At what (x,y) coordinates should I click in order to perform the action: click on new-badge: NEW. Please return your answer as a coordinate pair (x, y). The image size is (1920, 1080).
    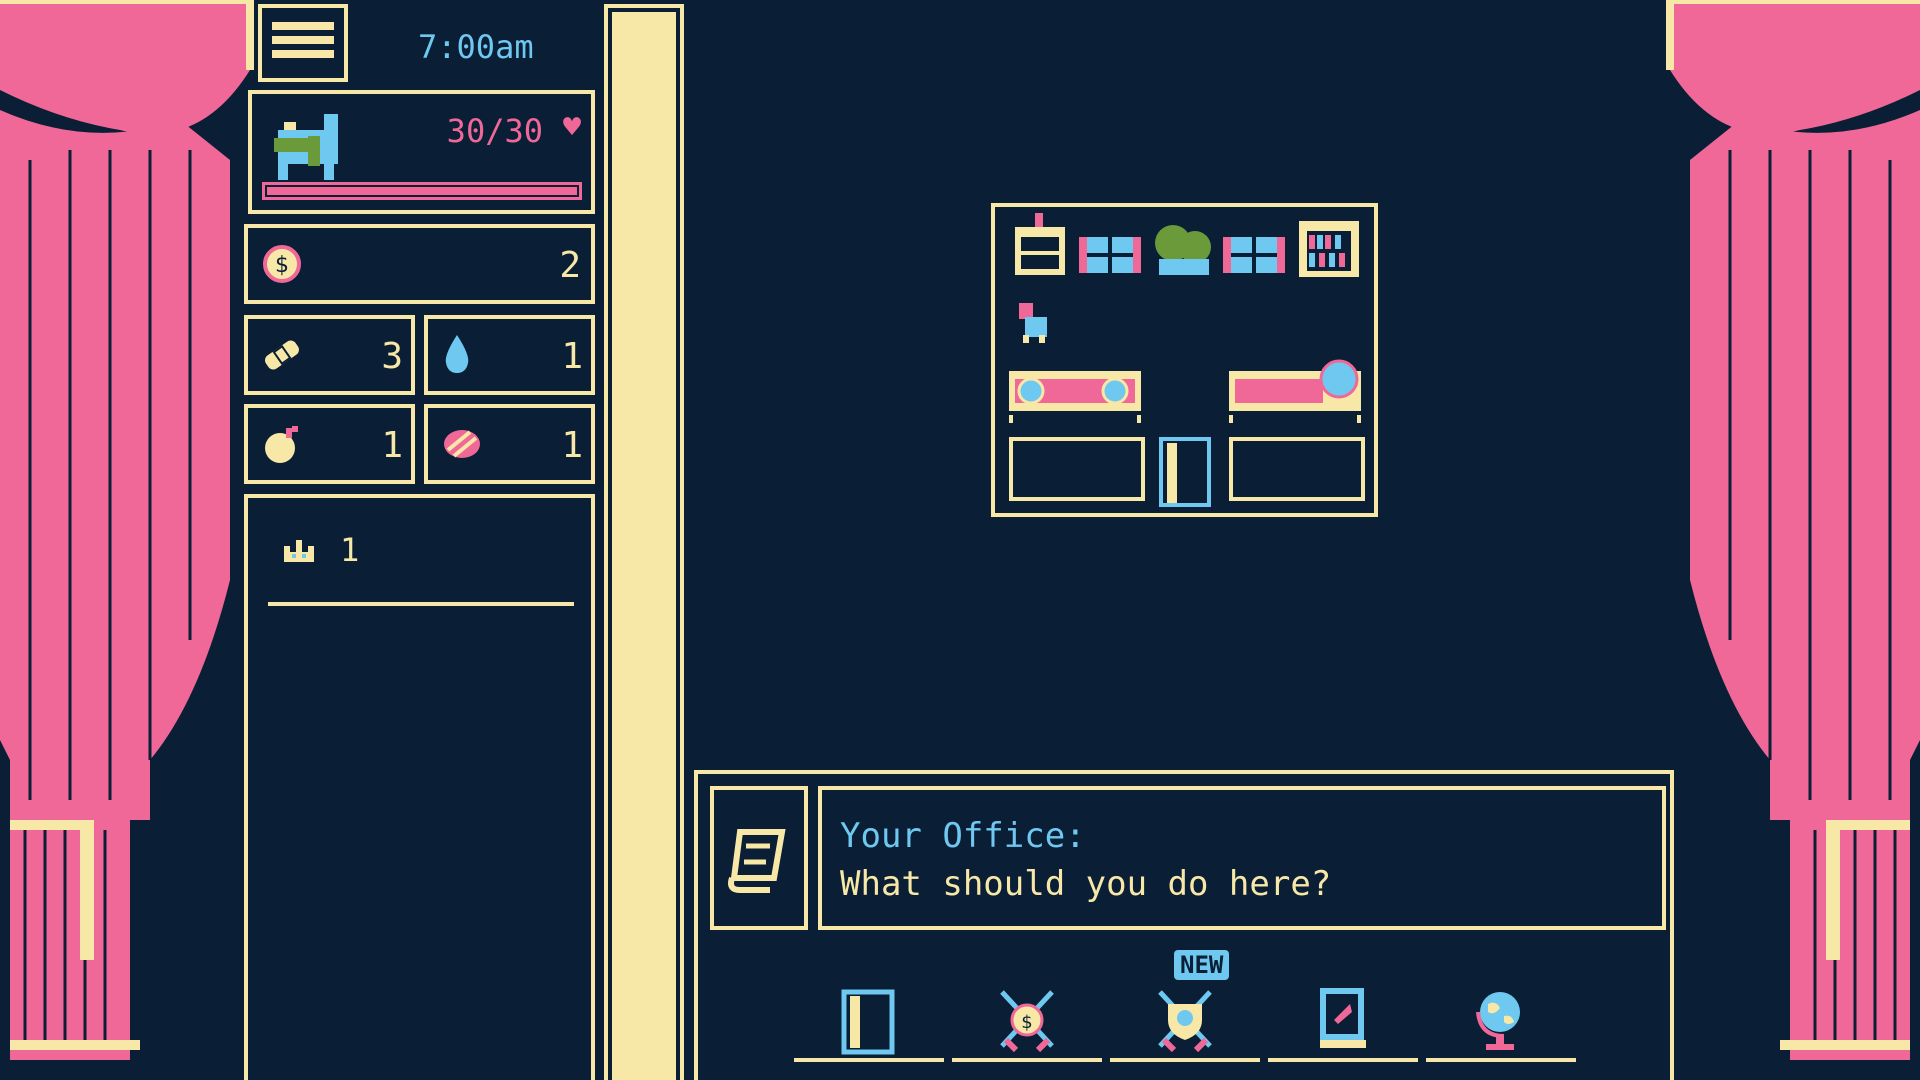
    Looking at the image, I should click on (1202, 965).